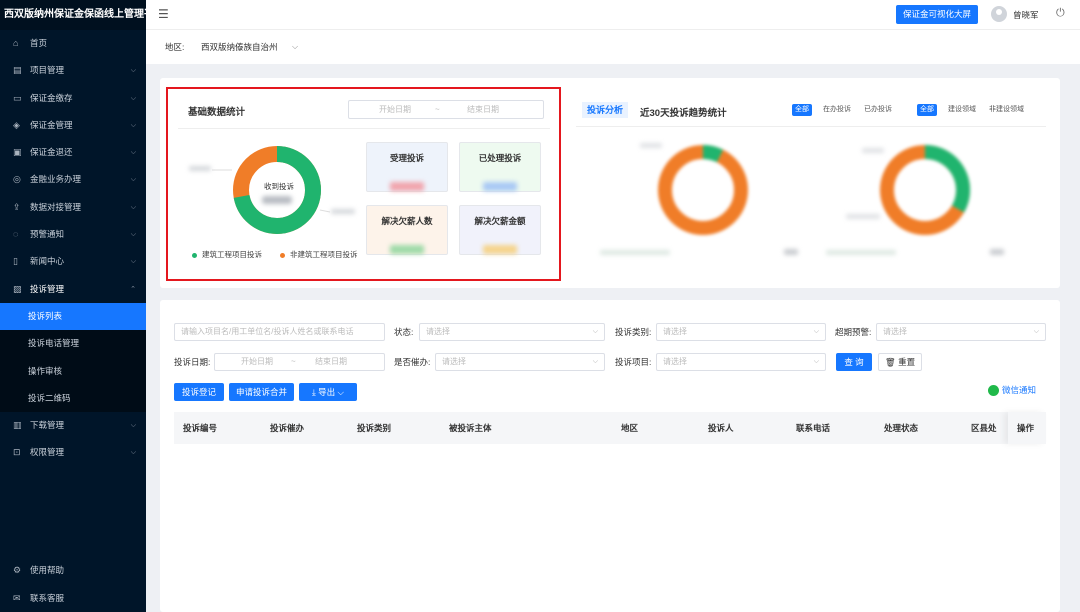 Image resolution: width=1080 pixels, height=612 pixels. Describe the element at coordinates (853, 332) in the screenshot. I see `overdue-label: 超期预警:` at that location.